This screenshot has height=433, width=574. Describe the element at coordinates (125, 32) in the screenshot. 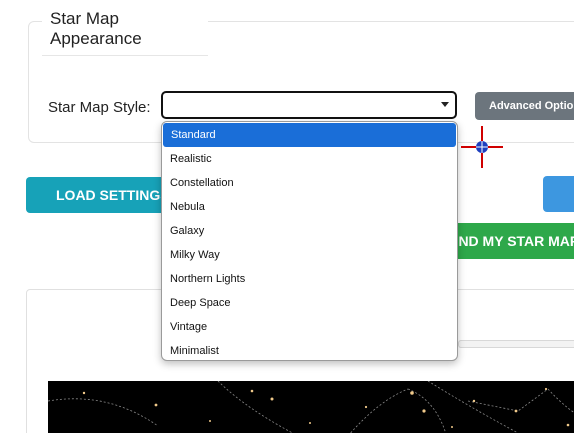

I see `panel-legend: Star Map Appearance` at that location.